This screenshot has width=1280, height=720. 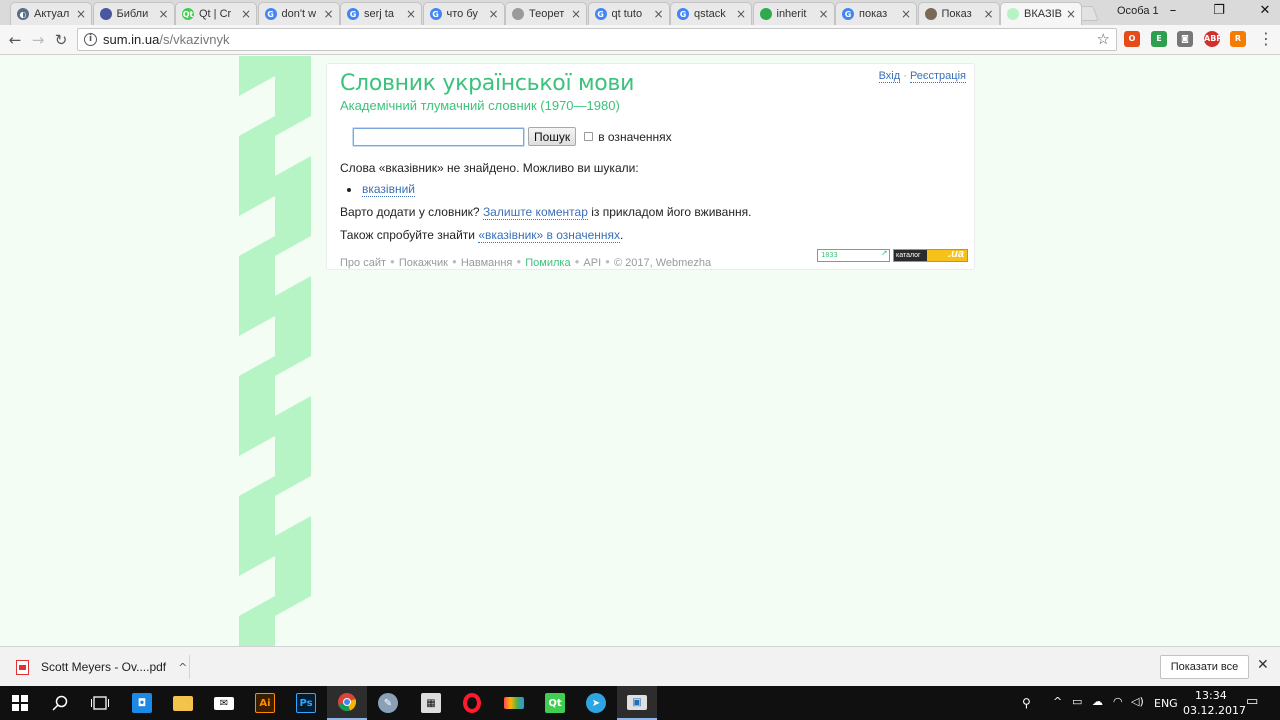 I want to click on tab-label: Qt | Cr, so click(x=215, y=14).